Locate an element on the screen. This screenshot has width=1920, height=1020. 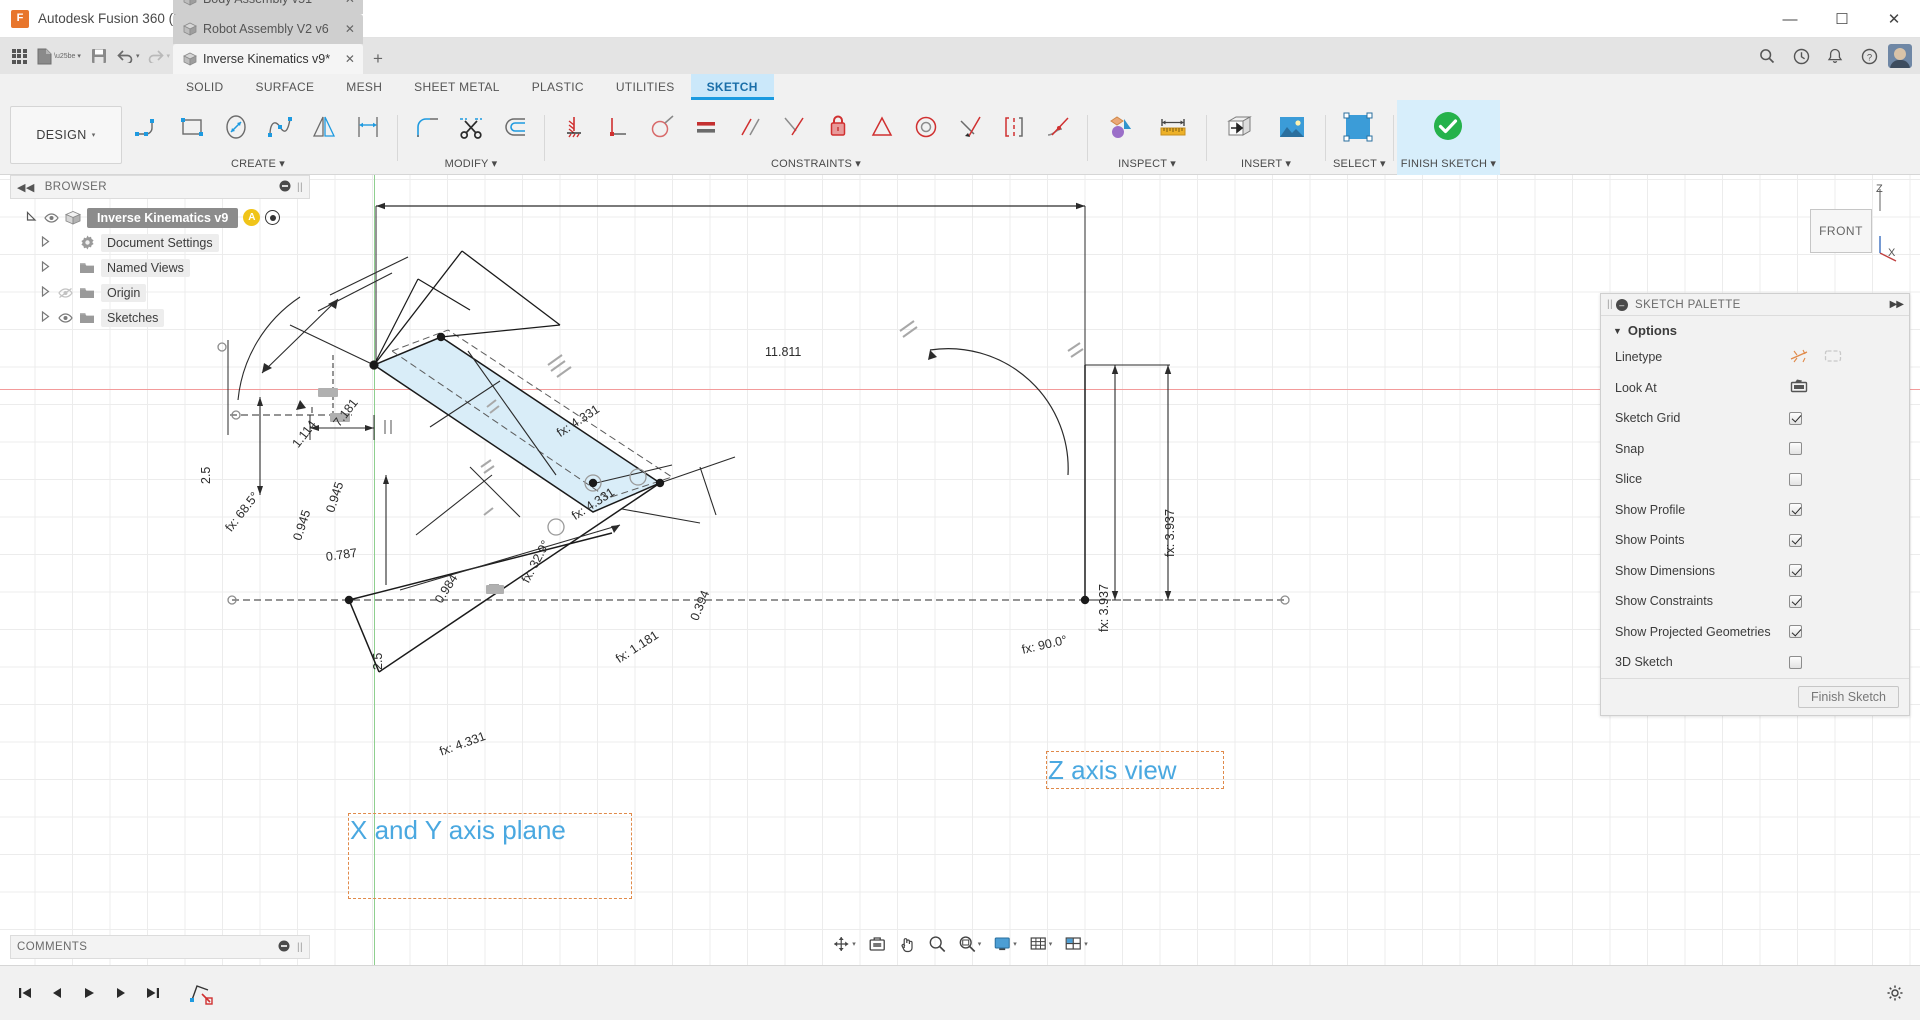
timeline-go-to-end-button is located at coordinates (153, 993).